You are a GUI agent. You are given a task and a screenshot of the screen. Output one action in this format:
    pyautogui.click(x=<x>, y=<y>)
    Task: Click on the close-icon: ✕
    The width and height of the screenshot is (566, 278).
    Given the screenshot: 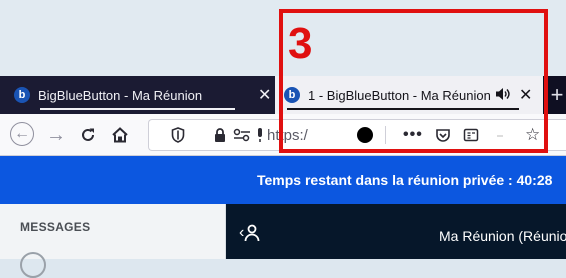 What is the action you would take?
    pyautogui.click(x=264, y=95)
    